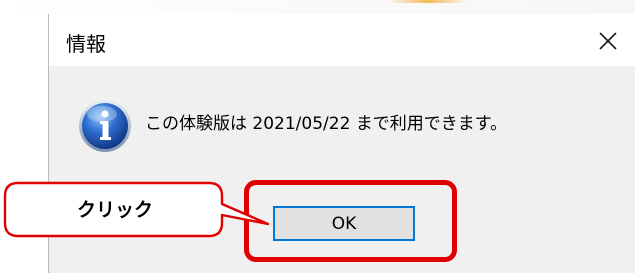 This screenshot has width=635, height=273. Describe the element at coordinates (114, 210) in the screenshot. I see `callout-text: クリック` at that location.